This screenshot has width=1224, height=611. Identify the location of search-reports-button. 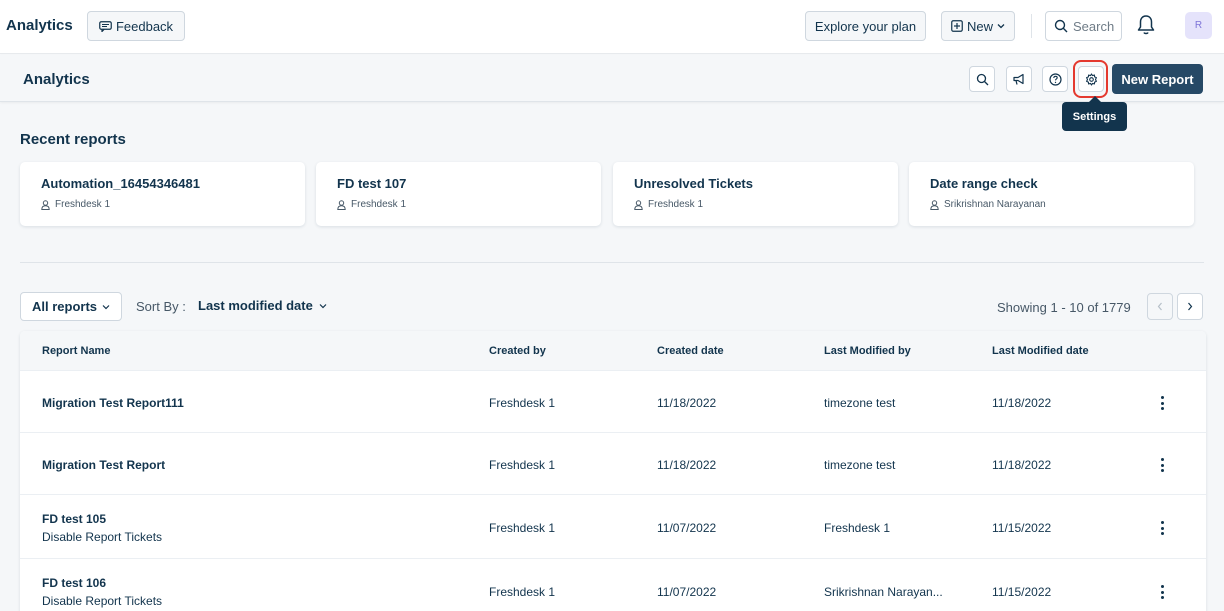
(982, 79).